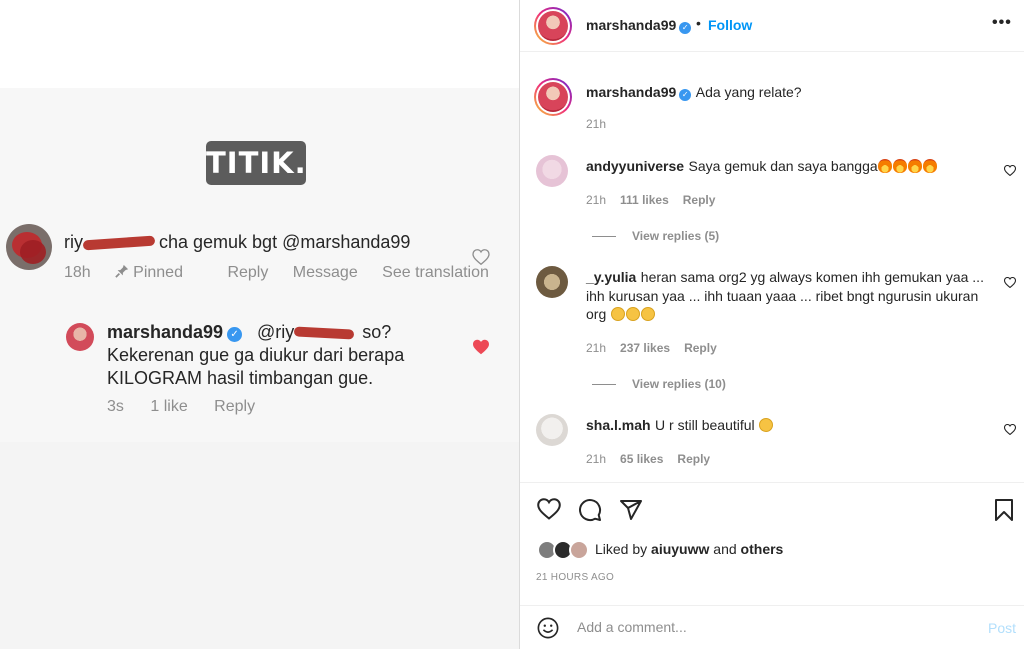  Describe the element at coordinates (285, 242) in the screenshot. I see `comment1-body: cha gemuk bgt @marshanda99` at that location.